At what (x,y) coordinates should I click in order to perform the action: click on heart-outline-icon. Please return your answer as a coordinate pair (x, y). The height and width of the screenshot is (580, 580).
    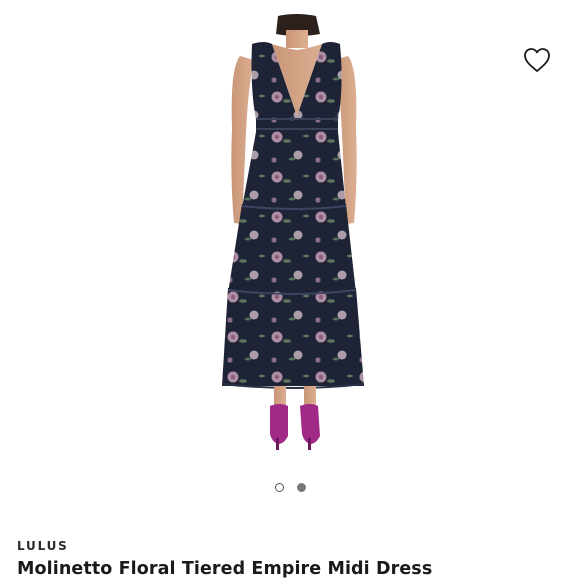
    Looking at the image, I should click on (537, 60).